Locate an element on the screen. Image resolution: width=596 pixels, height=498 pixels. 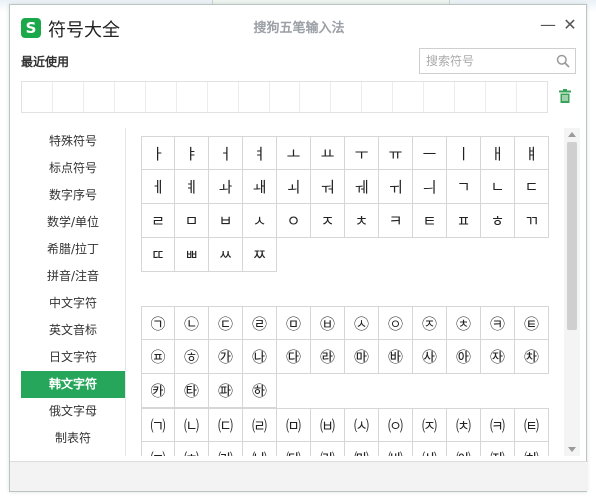
symbol-cell: ㅚ is located at coordinates (294, 187).